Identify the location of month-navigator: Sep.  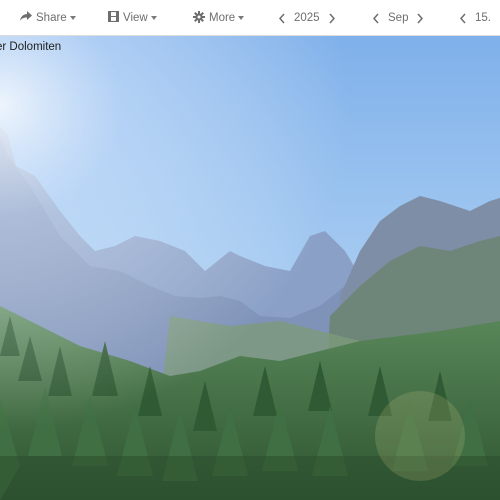
(398, 18).